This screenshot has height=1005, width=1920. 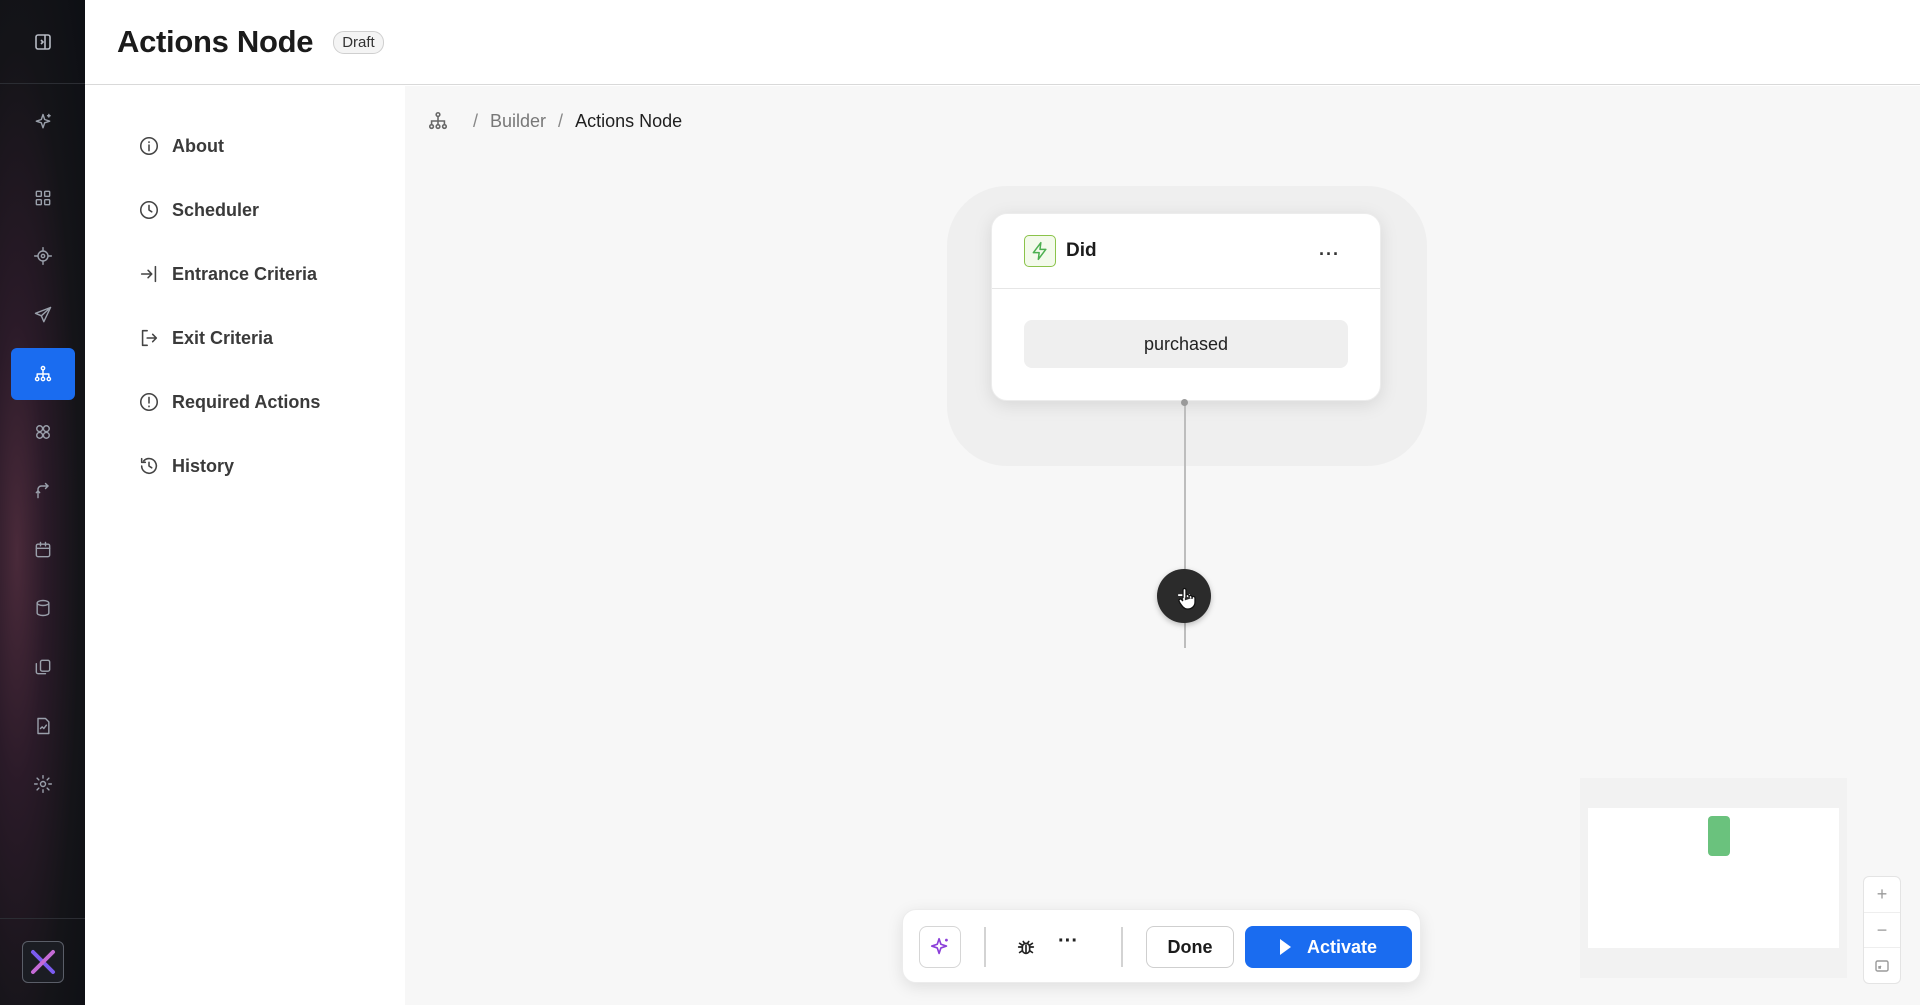 I want to click on rail-item-calendar, so click(x=43, y=550).